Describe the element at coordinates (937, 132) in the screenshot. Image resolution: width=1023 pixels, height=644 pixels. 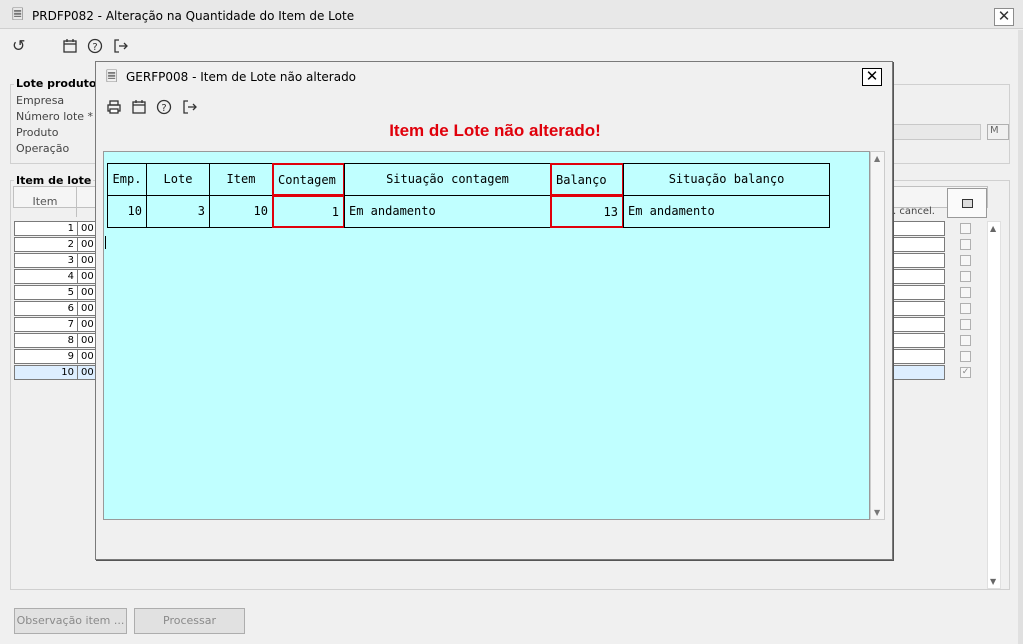
I see `produto-field` at that location.